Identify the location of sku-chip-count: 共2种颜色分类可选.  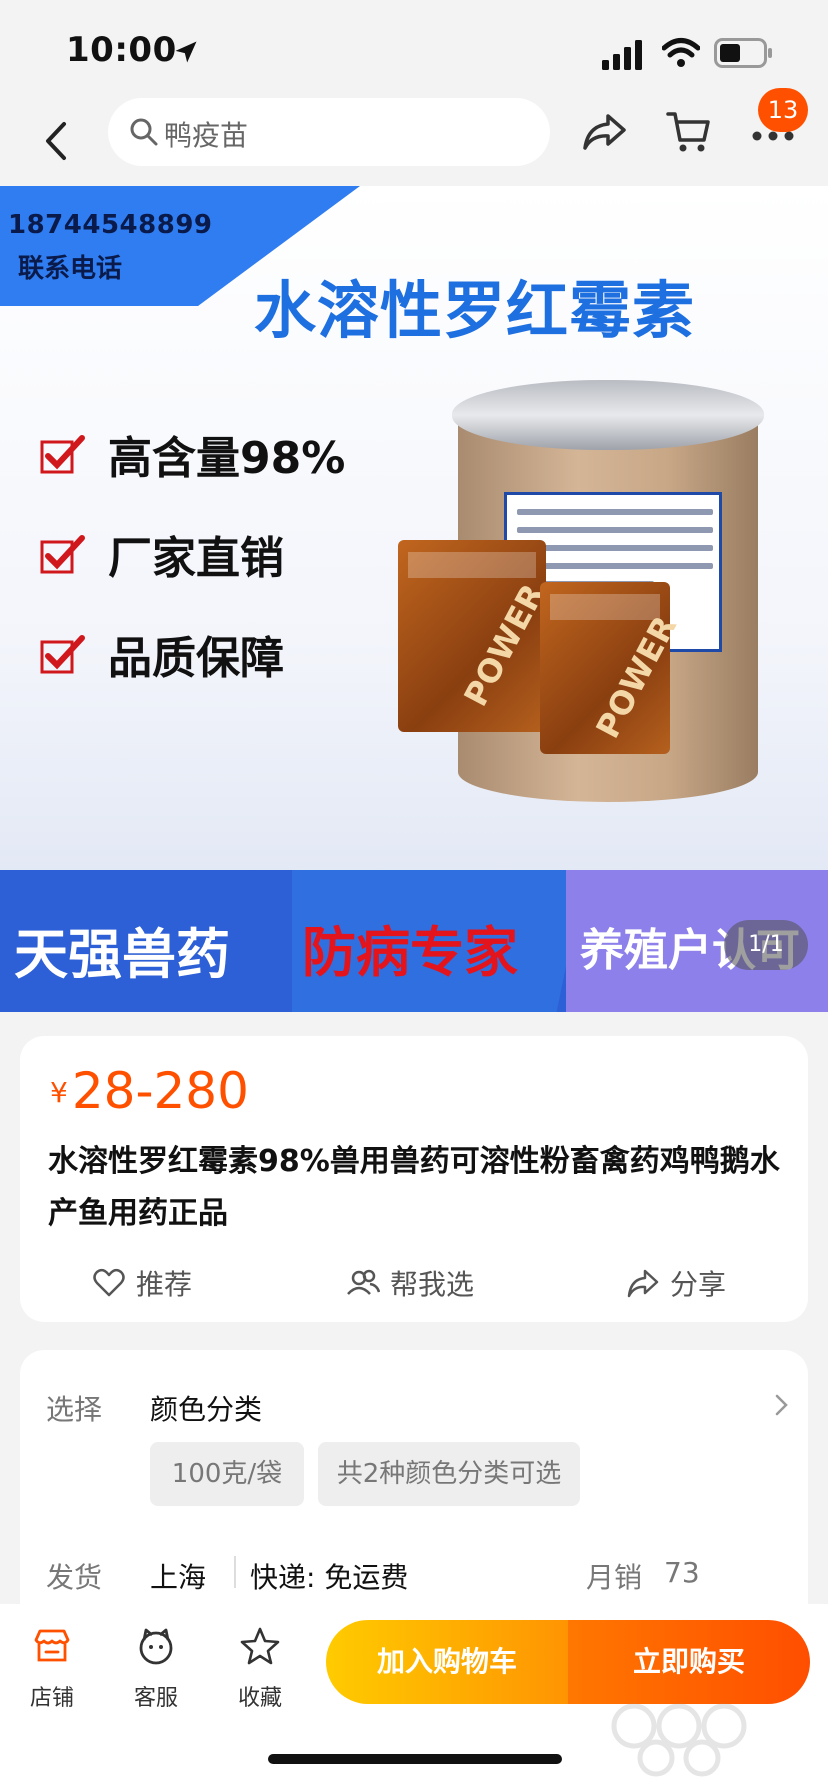
(449, 1474).